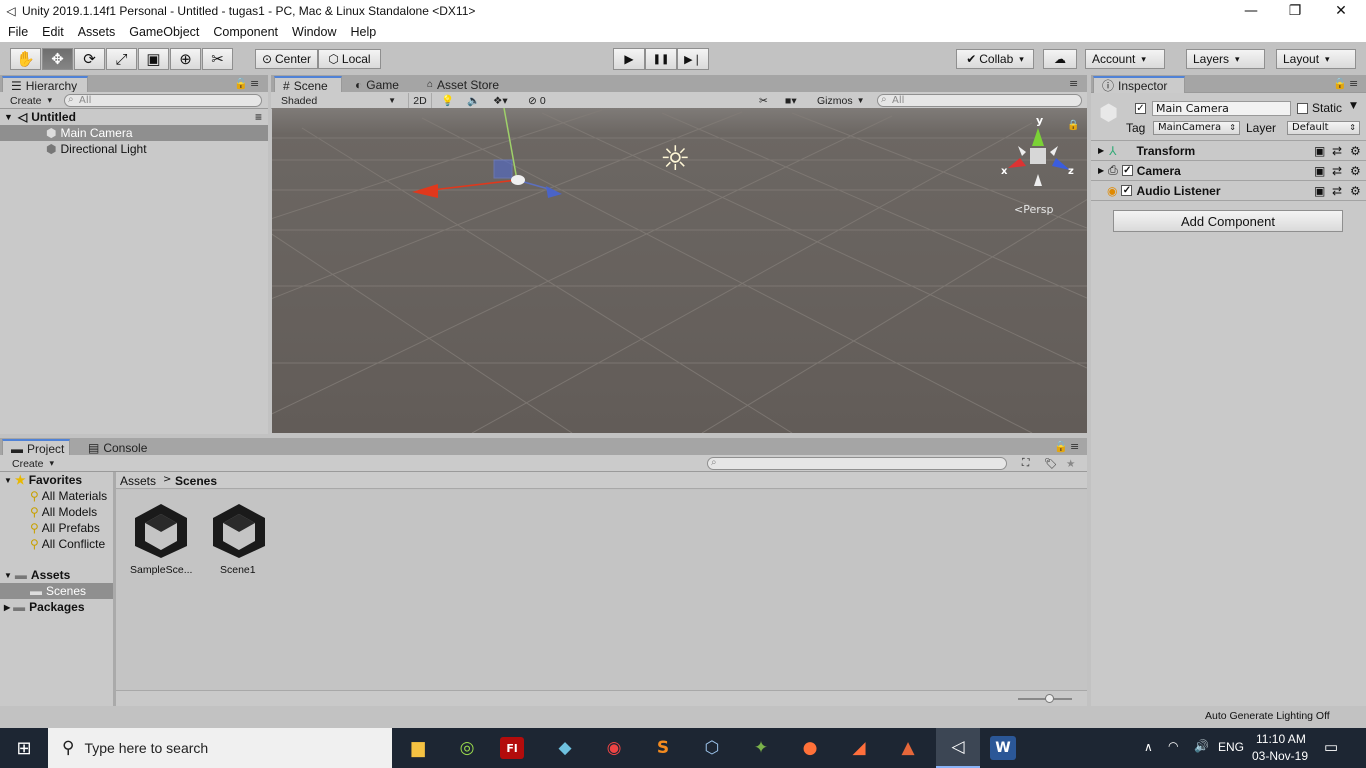 This screenshot has height=768, width=1366. I want to click on hierarchy-search-input: All, so click(163, 100).